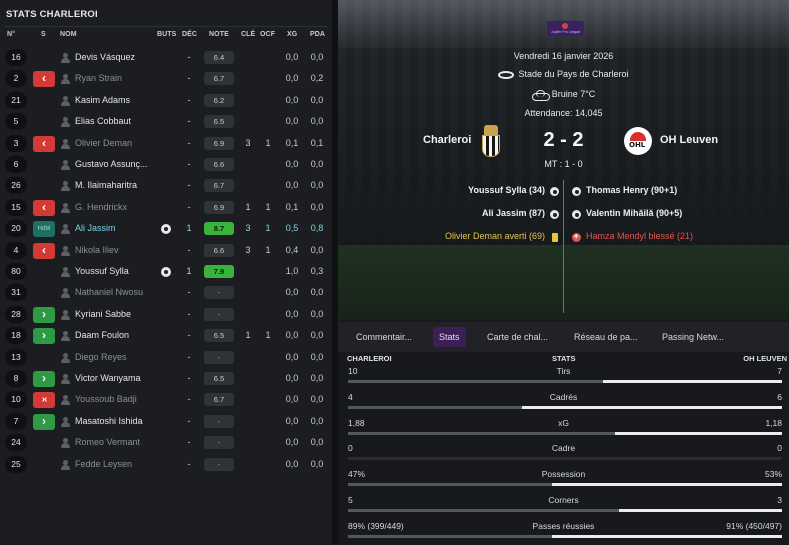 The image size is (789, 545). Describe the element at coordinates (120, 357) in the screenshot. I see `player-name: Diego Reyes` at that location.